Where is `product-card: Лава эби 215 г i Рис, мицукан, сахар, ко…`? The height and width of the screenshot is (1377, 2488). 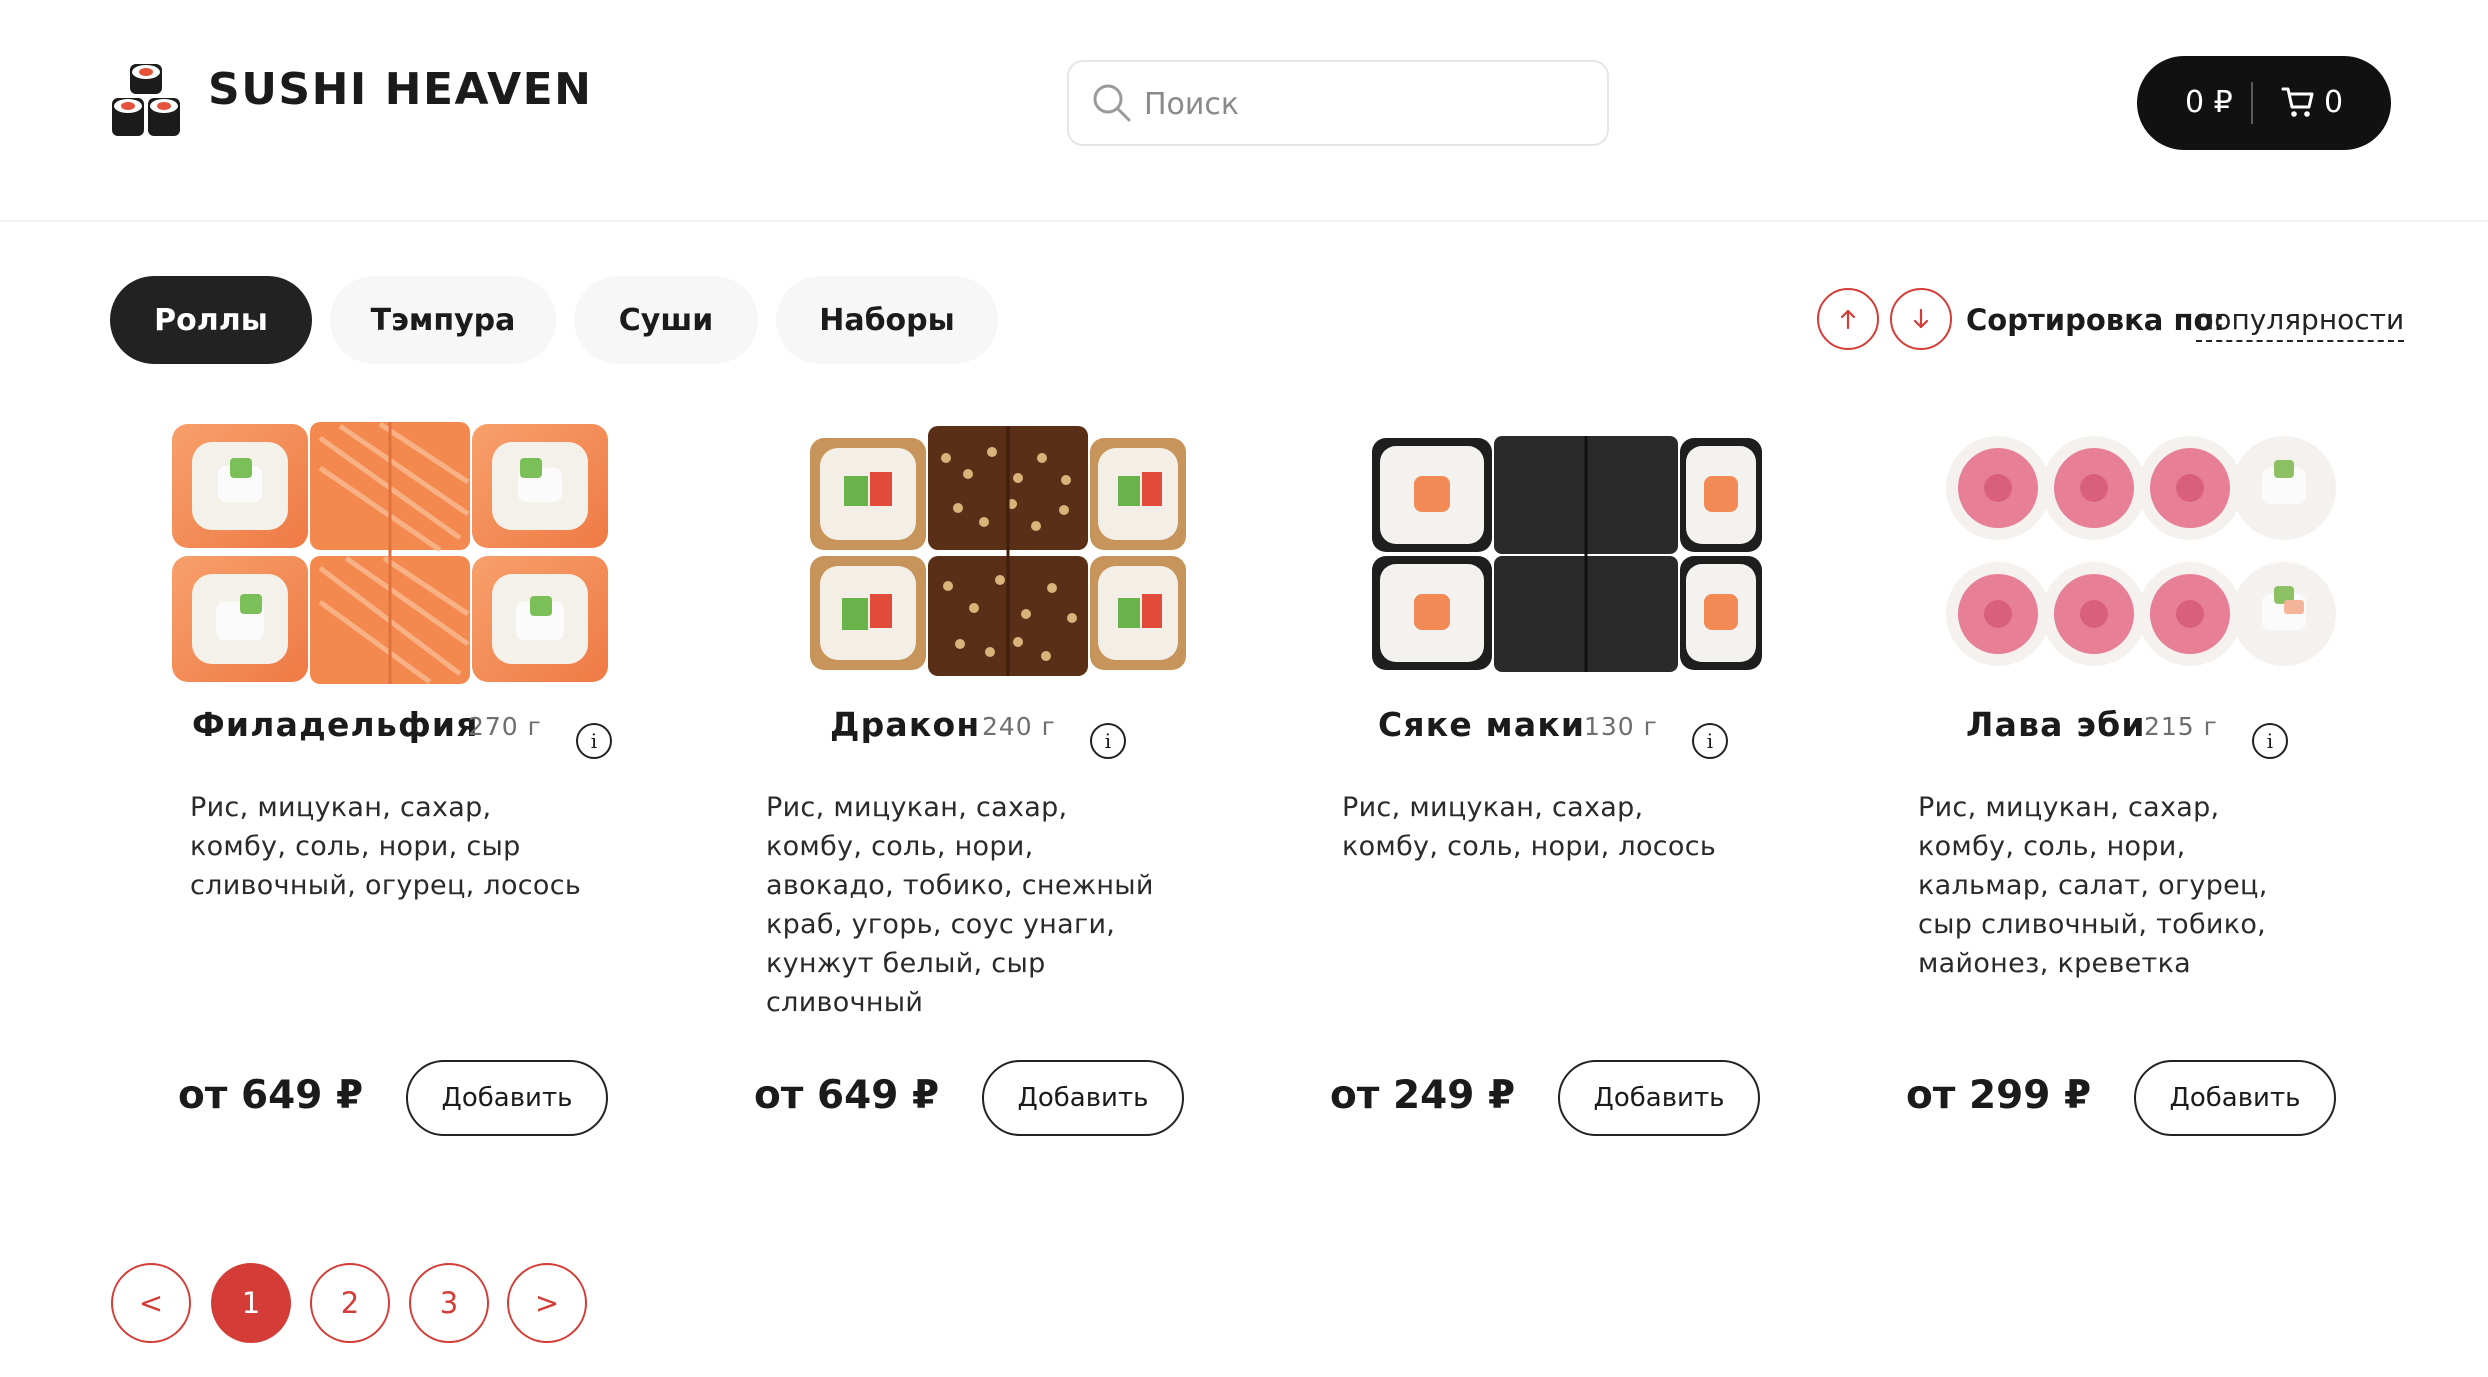
product-card: Лава эби 215 г i Рис, мицукан, сахар, ко… is located at coordinates (2128, 790).